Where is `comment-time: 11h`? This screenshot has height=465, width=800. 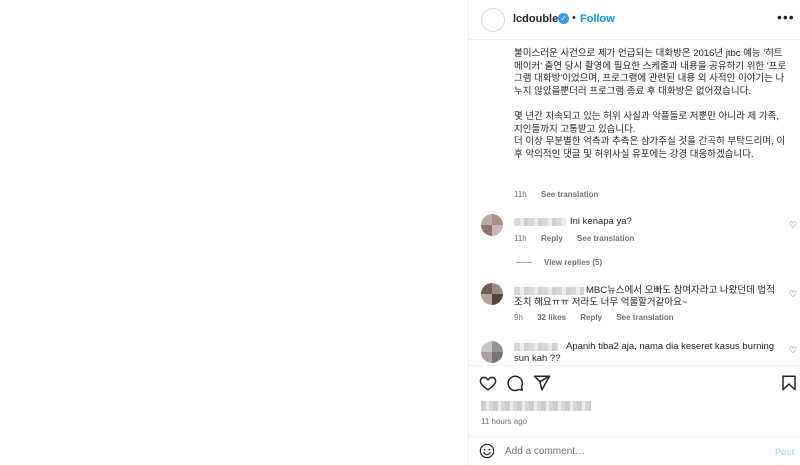
comment-time: 11h is located at coordinates (520, 238).